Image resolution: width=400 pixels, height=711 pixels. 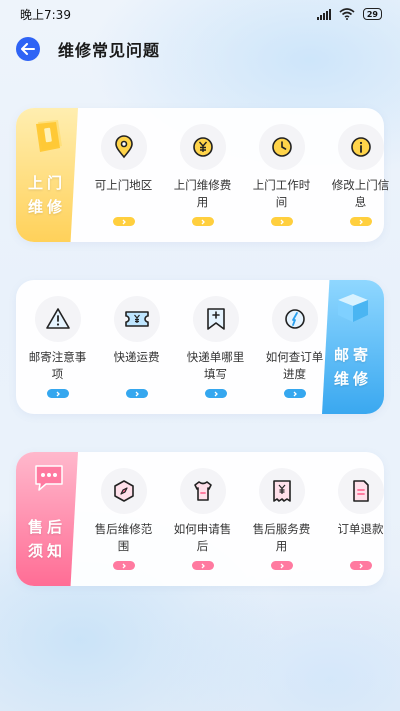 What do you see at coordinates (360, 529) in the screenshot?
I see `item-label: 订单退款` at bounding box center [360, 529].